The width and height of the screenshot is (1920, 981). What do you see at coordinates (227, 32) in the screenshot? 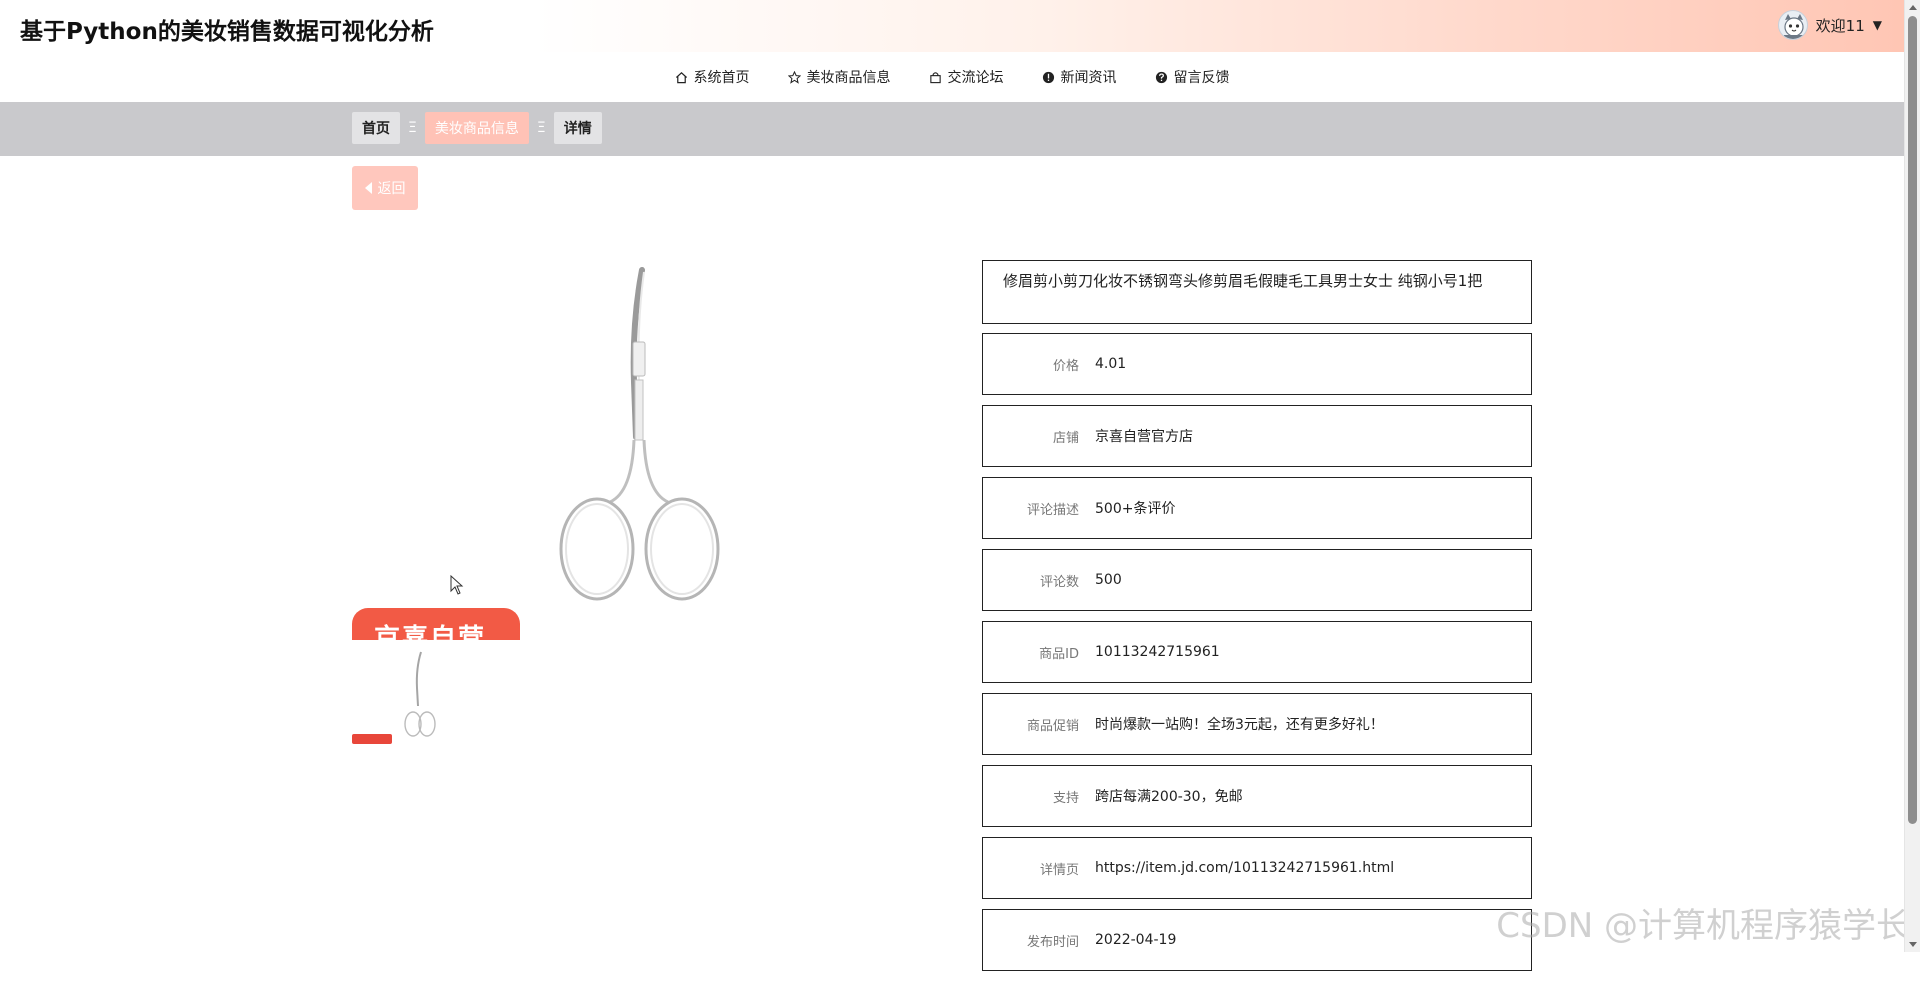
I see `site-title: 基于Python的美妆销售数据可视化分析` at bounding box center [227, 32].